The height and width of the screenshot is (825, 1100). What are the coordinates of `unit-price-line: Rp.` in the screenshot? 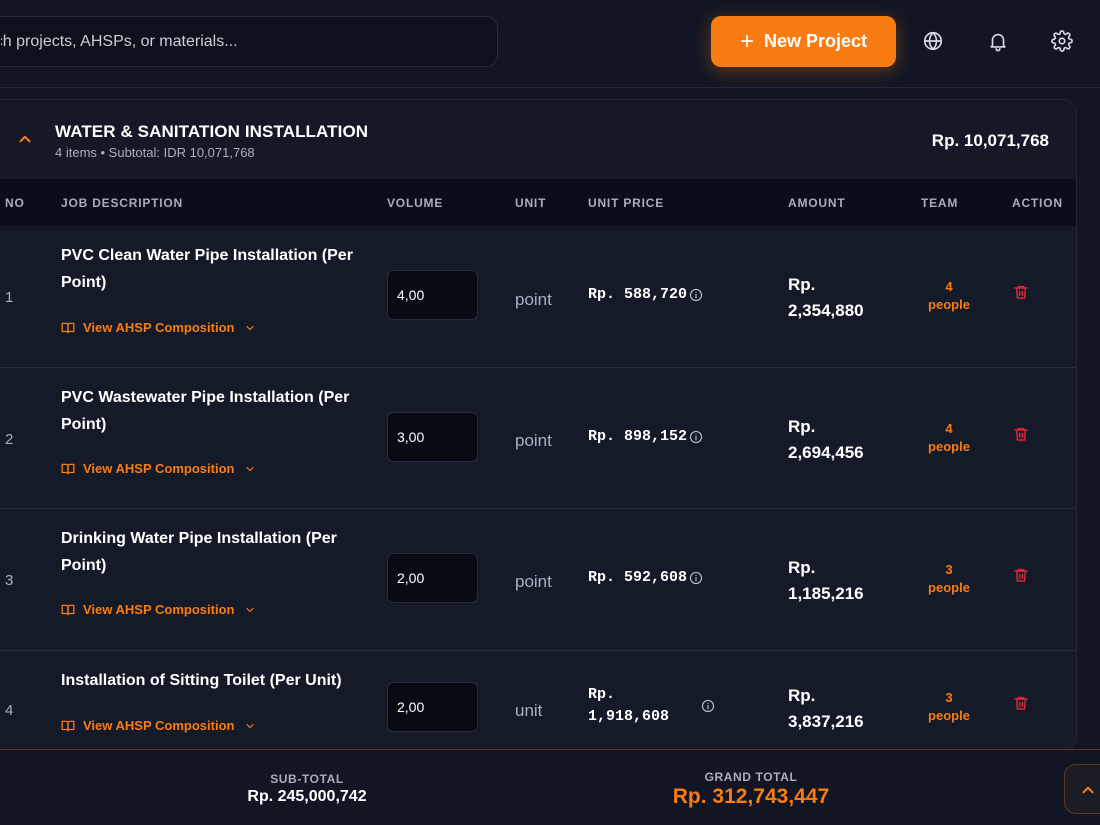 It's located at (602, 694).